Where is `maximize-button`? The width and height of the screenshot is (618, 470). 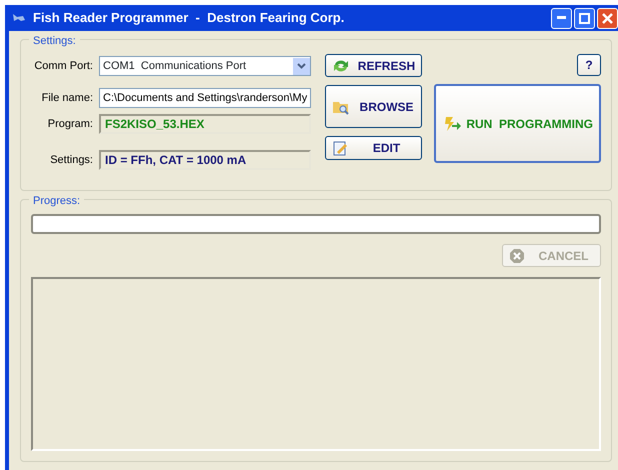
maximize-button is located at coordinates (584, 18).